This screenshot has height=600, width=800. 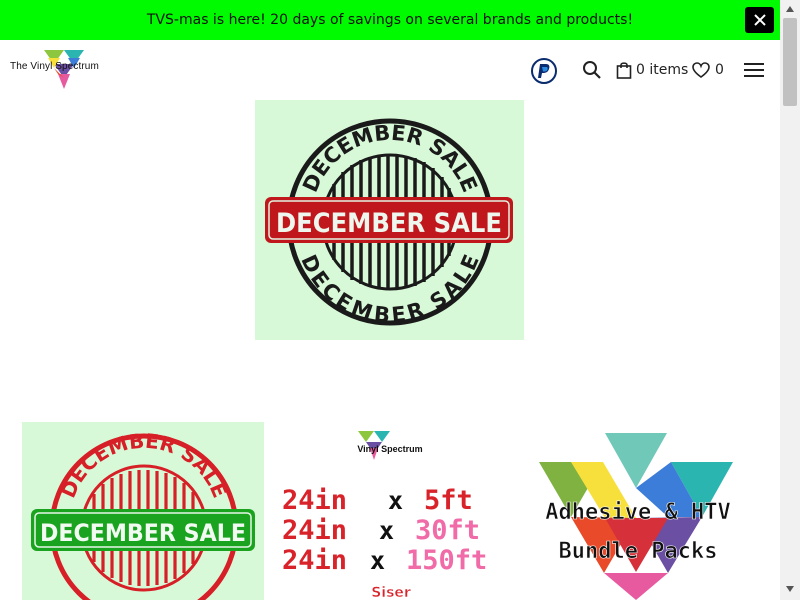 I want to click on hero-ring-text-top: DECEMBER SALE, so click(x=390, y=158).